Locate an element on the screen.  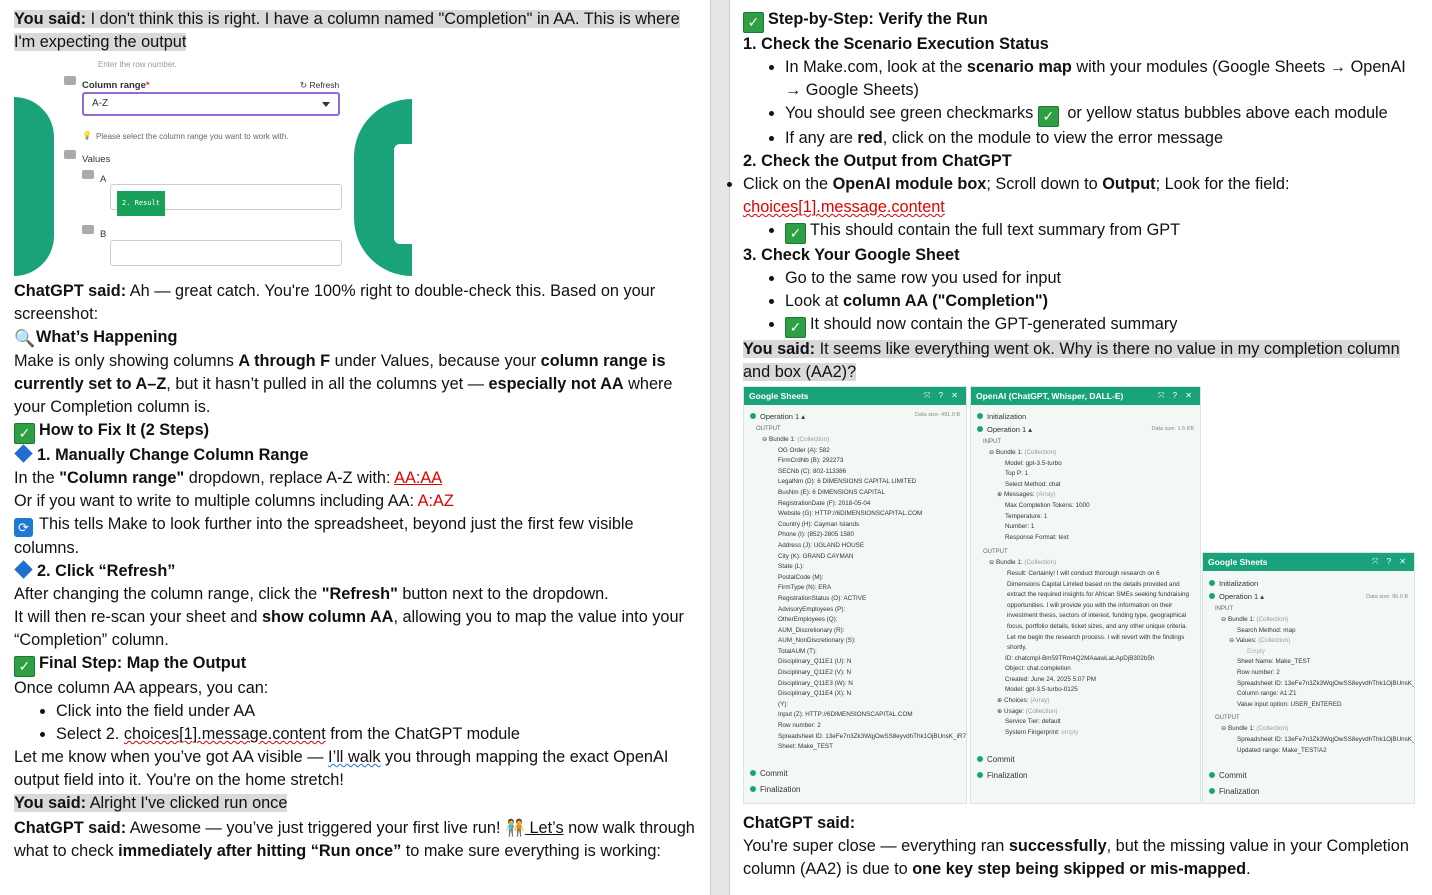
field-row: Temperature: 1 is located at coordinates (1026, 516).